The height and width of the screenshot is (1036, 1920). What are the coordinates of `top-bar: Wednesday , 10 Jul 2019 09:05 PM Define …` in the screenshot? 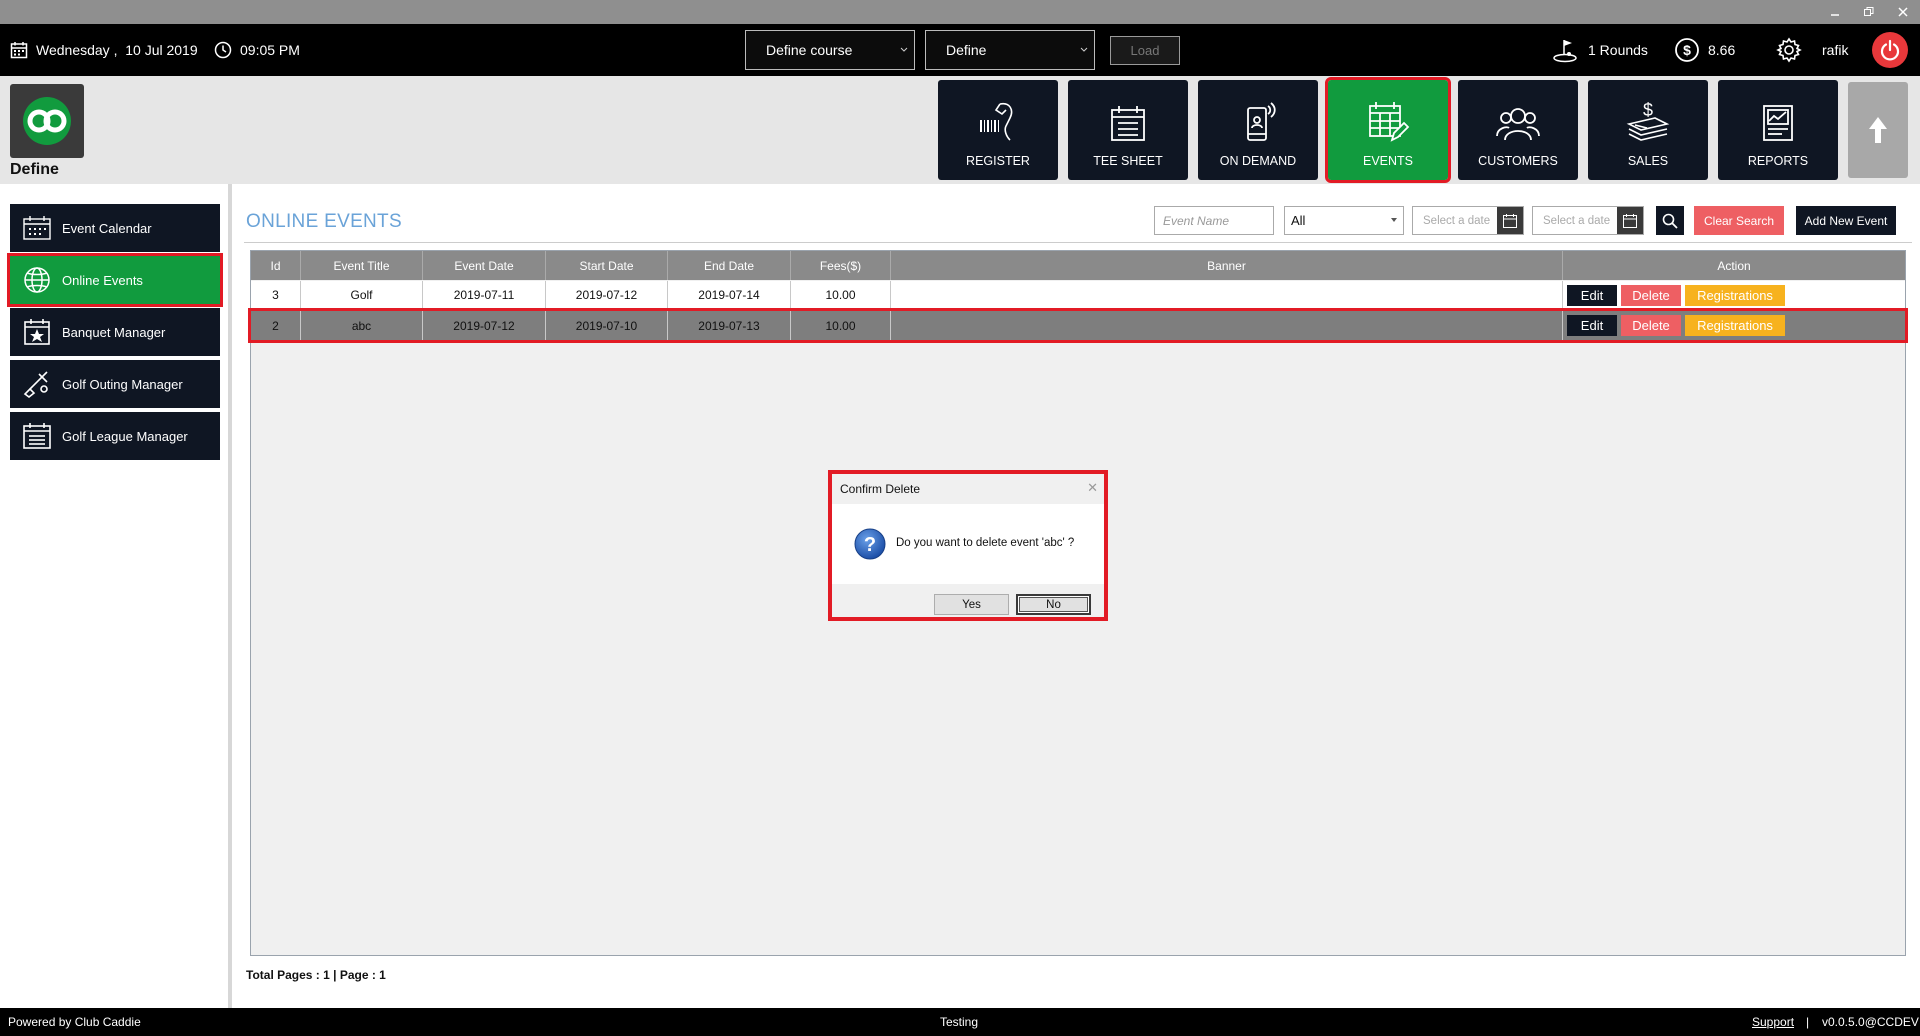 It's located at (960, 50).